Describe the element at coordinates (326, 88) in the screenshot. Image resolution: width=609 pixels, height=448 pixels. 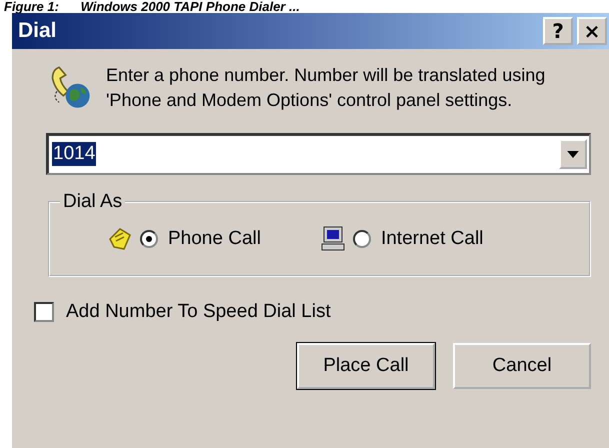
I see `instruction-text: Enter a phone number. Number will be translated using 'Phone and Modem Options' control panel settings.` at that location.